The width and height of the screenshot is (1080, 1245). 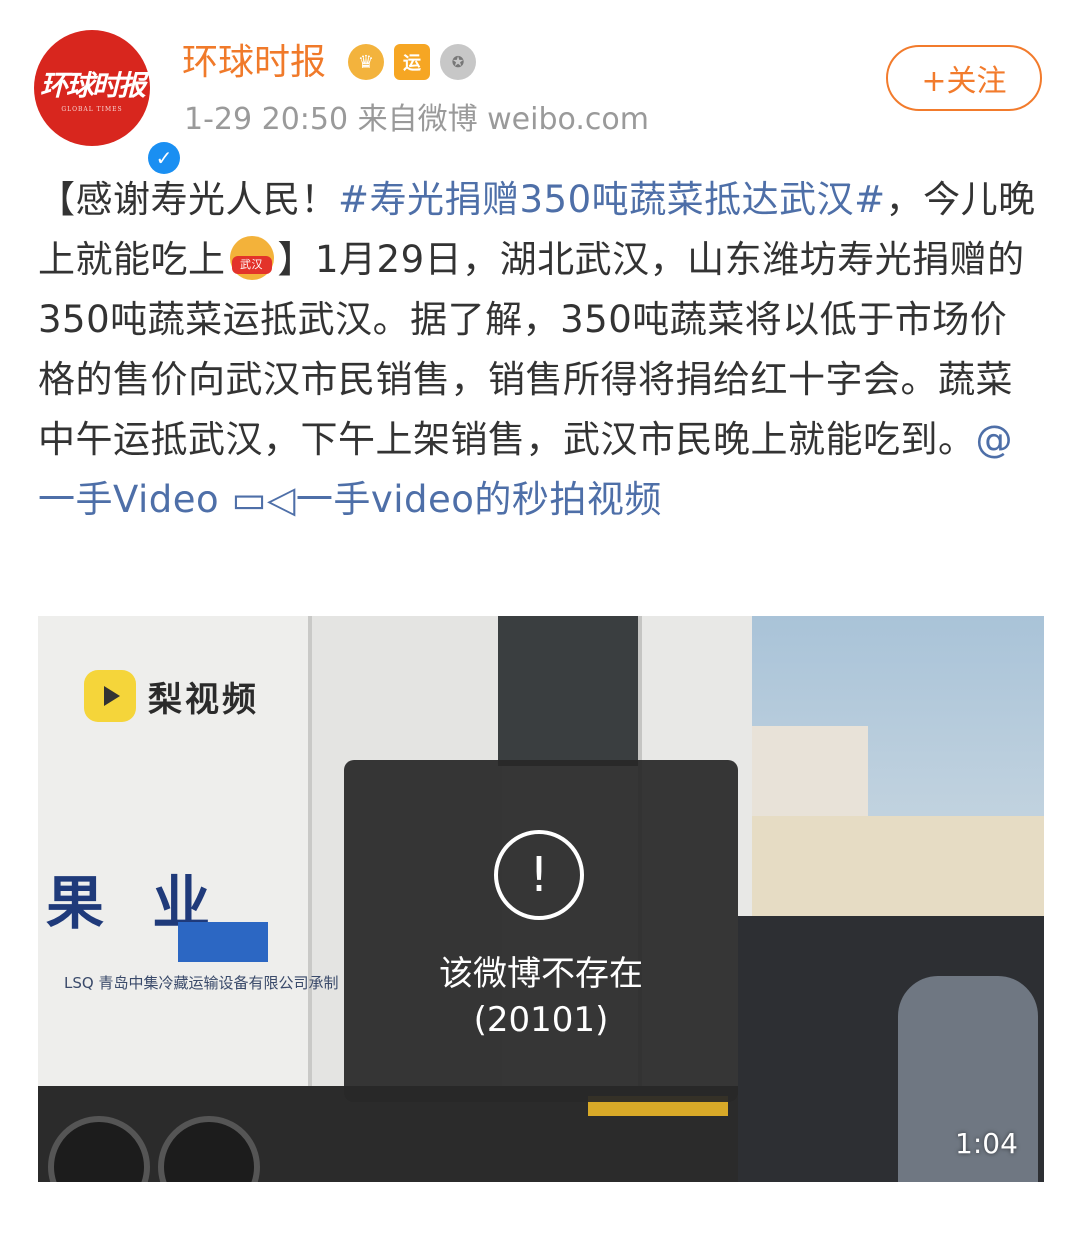 I want to click on wuhan-heart-emoji-icon: 武汉, so click(x=251, y=258).